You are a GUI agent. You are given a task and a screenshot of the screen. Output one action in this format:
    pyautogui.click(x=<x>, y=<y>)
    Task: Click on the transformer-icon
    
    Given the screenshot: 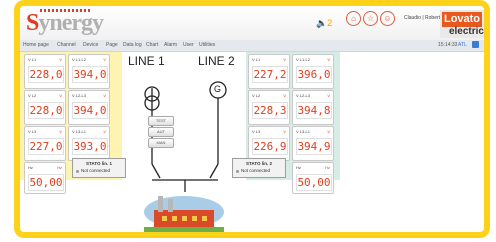 What is the action you would take?
    pyautogui.click(x=152, y=99)
    